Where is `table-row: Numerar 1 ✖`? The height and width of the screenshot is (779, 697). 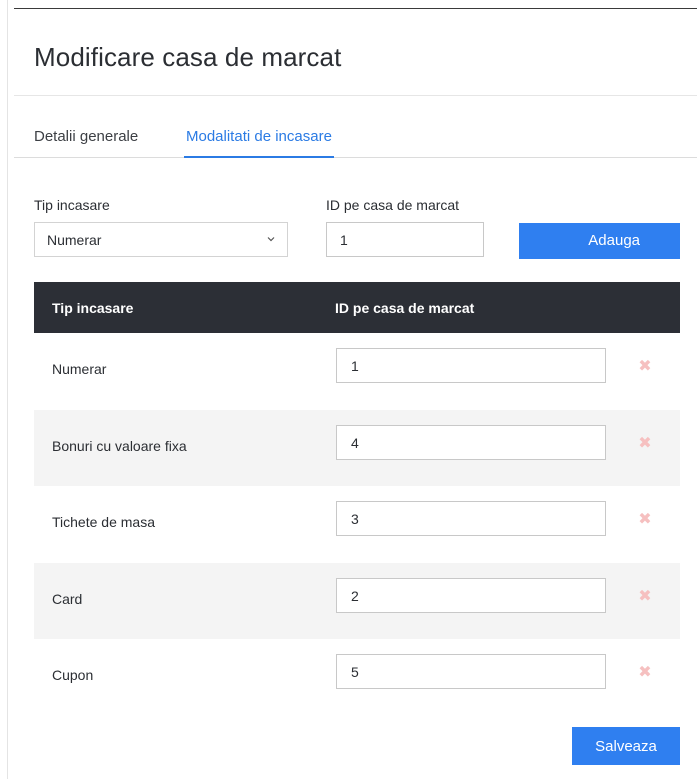
table-row: Numerar 1 ✖ is located at coordinates (357, 371).